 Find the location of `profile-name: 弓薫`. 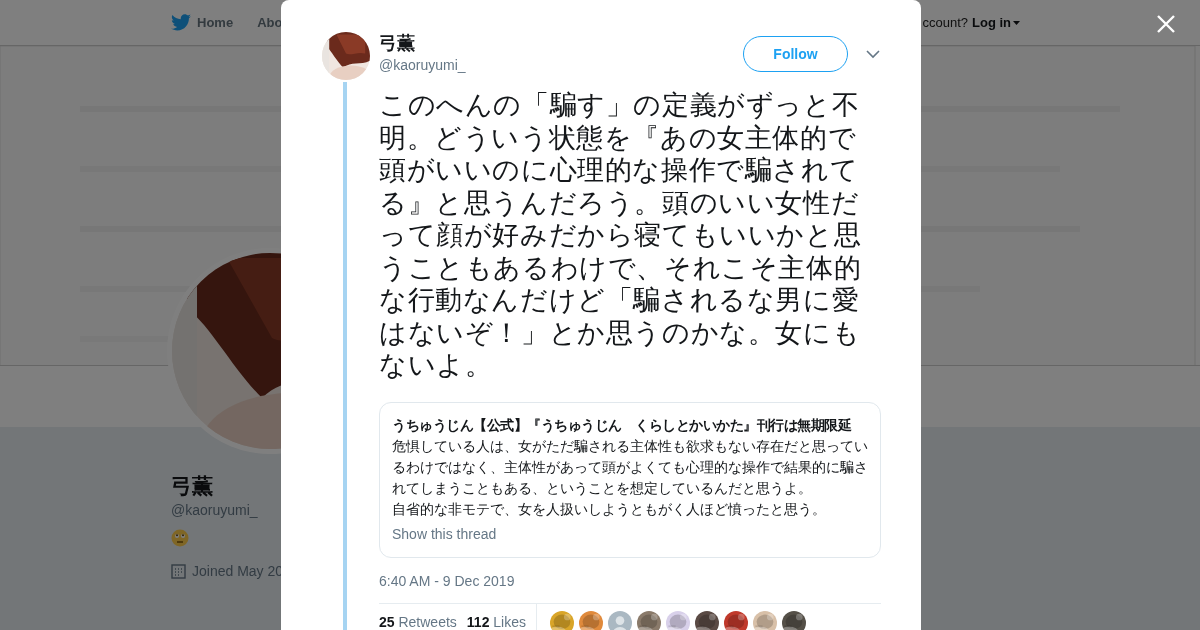

profile-name: 弓薫 is located at coordinates (192, 486).